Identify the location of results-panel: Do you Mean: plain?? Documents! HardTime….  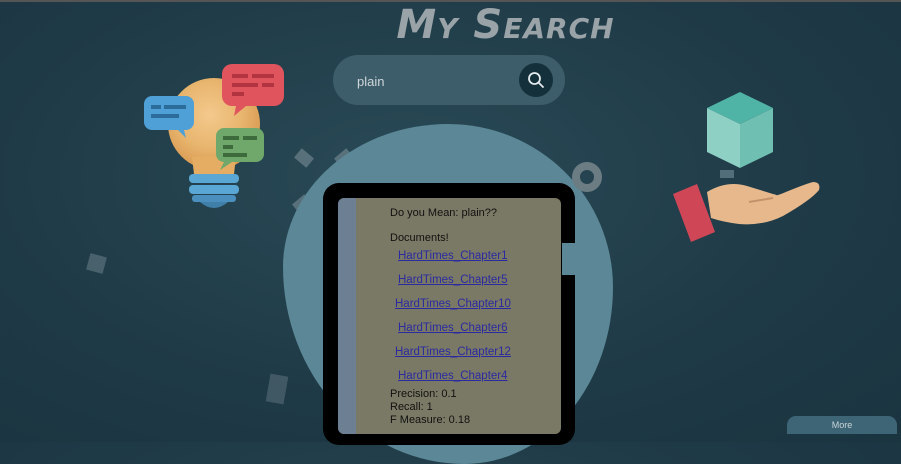
(449, 316).